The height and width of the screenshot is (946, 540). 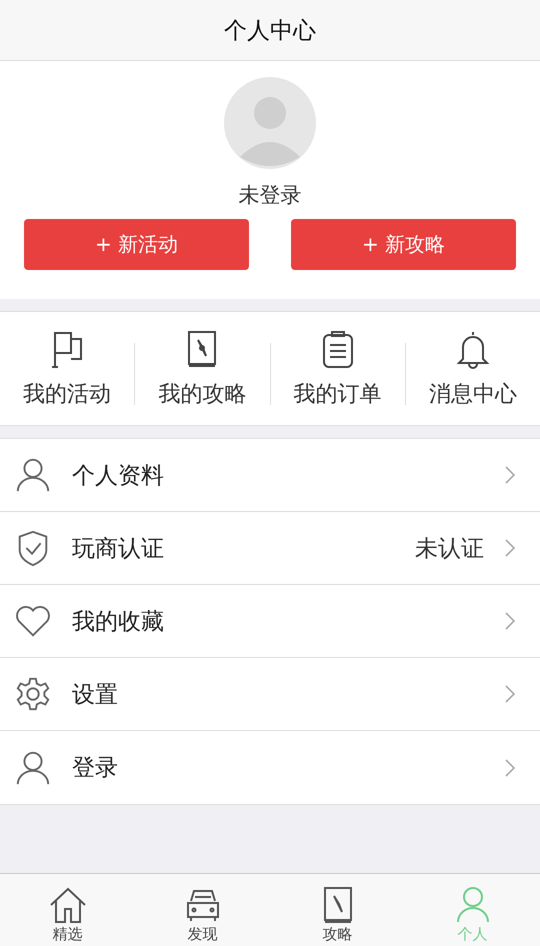 I want to click on shortcut-item: 我的活动, so click(x=67, y=368).